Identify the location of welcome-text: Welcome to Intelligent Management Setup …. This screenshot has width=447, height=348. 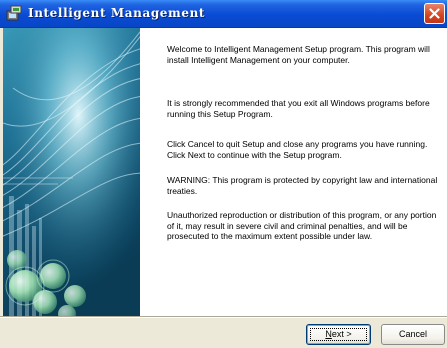
(298, 54).